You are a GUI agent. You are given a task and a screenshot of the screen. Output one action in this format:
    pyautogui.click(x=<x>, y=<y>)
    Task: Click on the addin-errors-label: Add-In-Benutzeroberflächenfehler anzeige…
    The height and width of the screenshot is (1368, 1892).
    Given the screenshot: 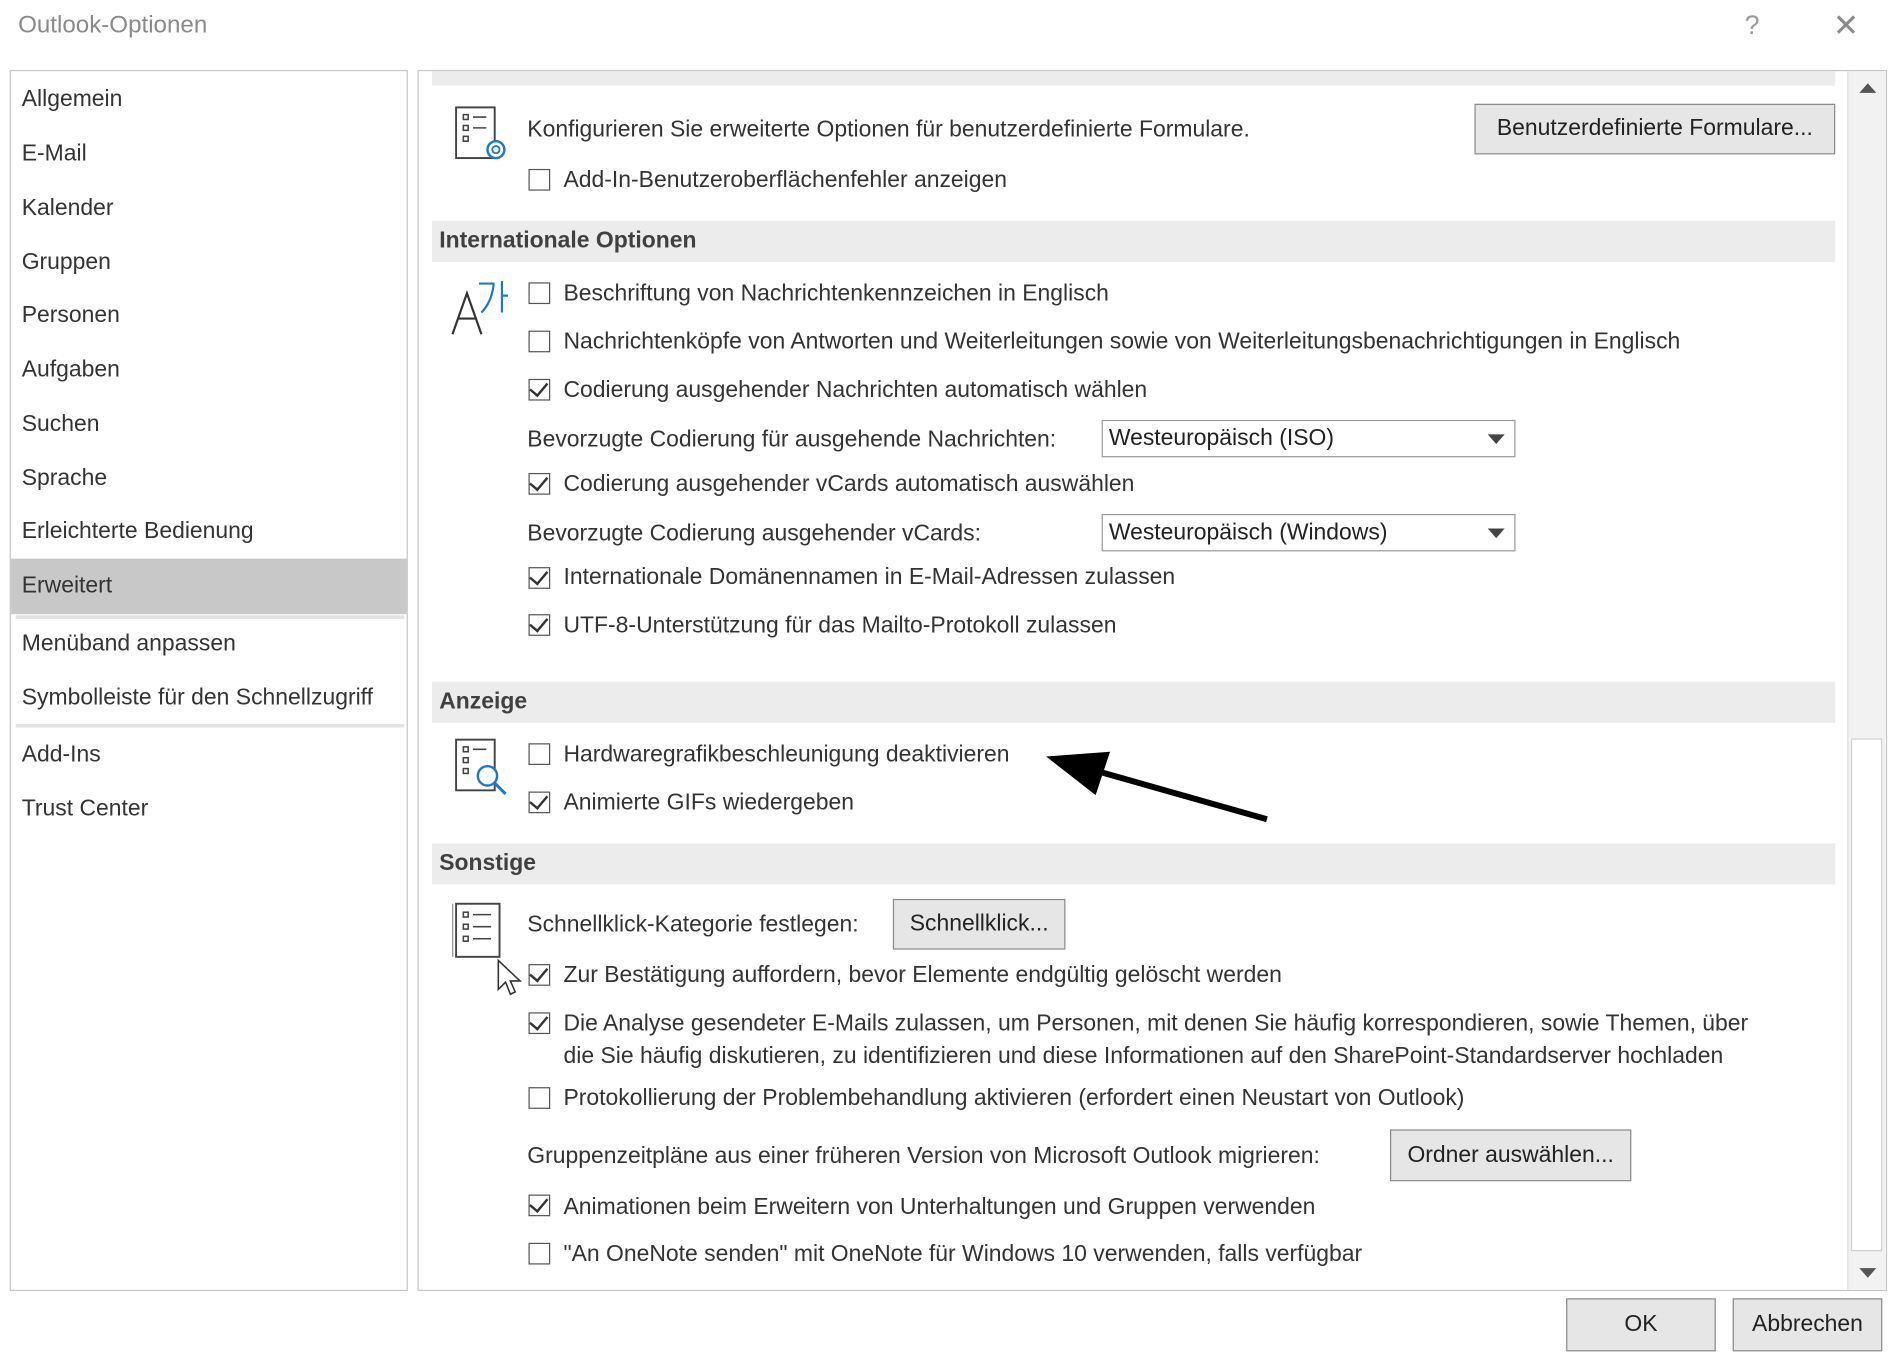 What is the action you would take?
    pyautogui.click(x=785, y=180)
    